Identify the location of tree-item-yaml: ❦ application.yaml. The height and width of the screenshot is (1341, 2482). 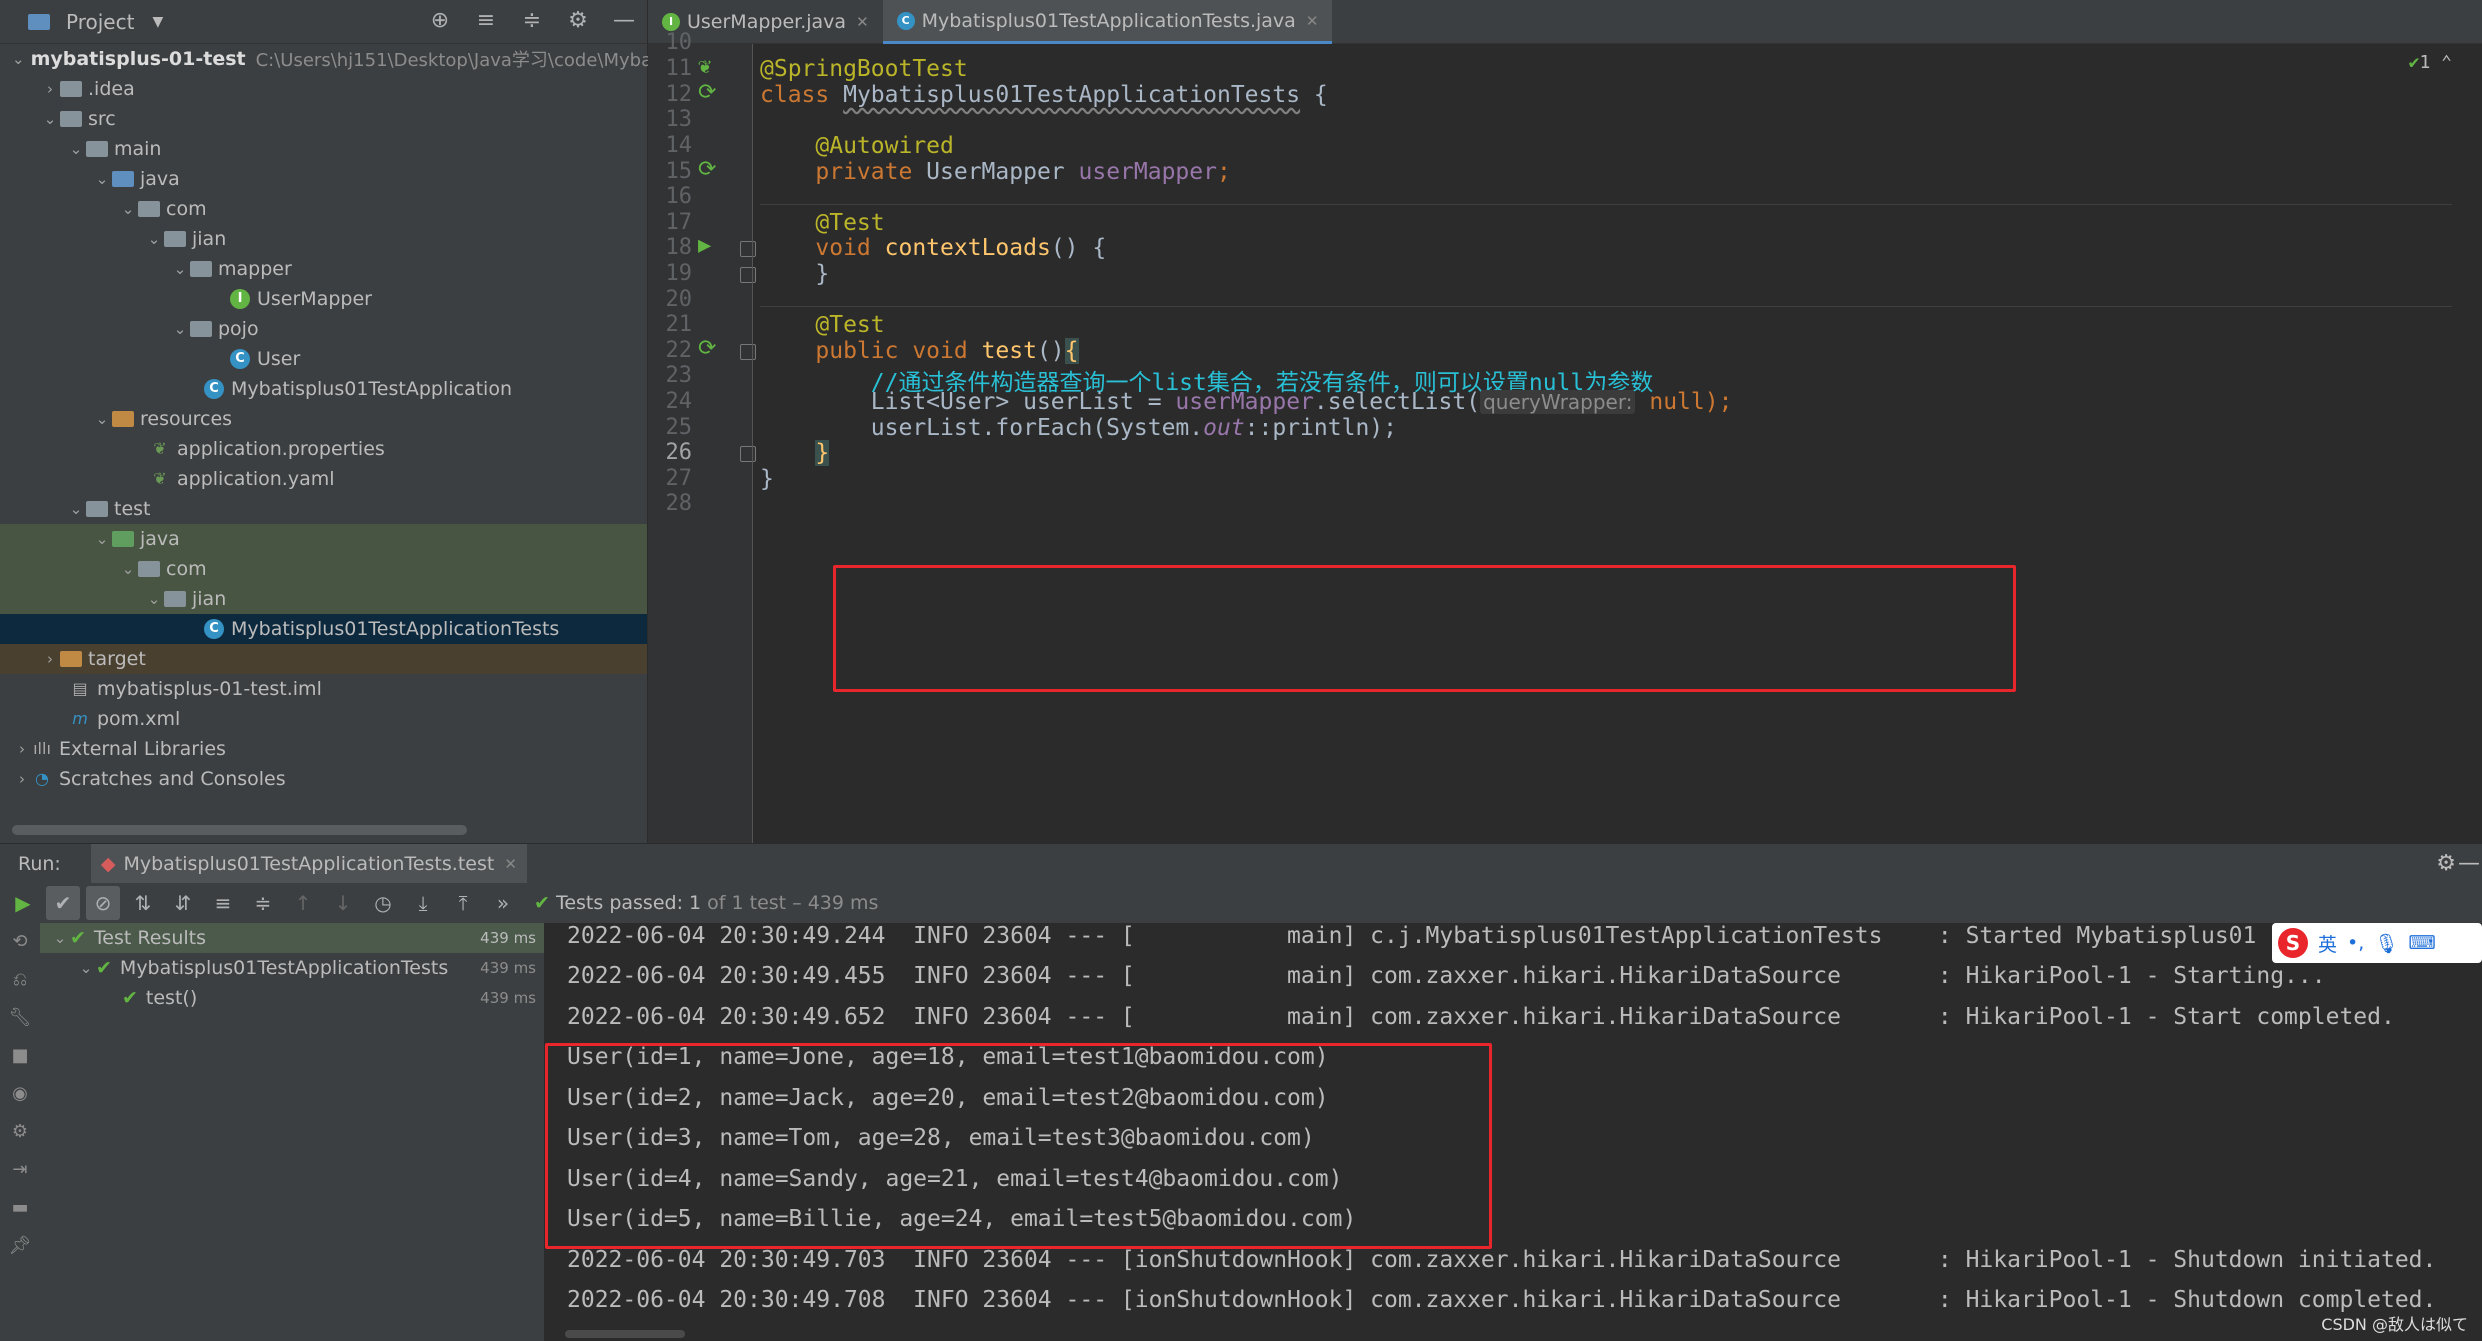
(323, 479).